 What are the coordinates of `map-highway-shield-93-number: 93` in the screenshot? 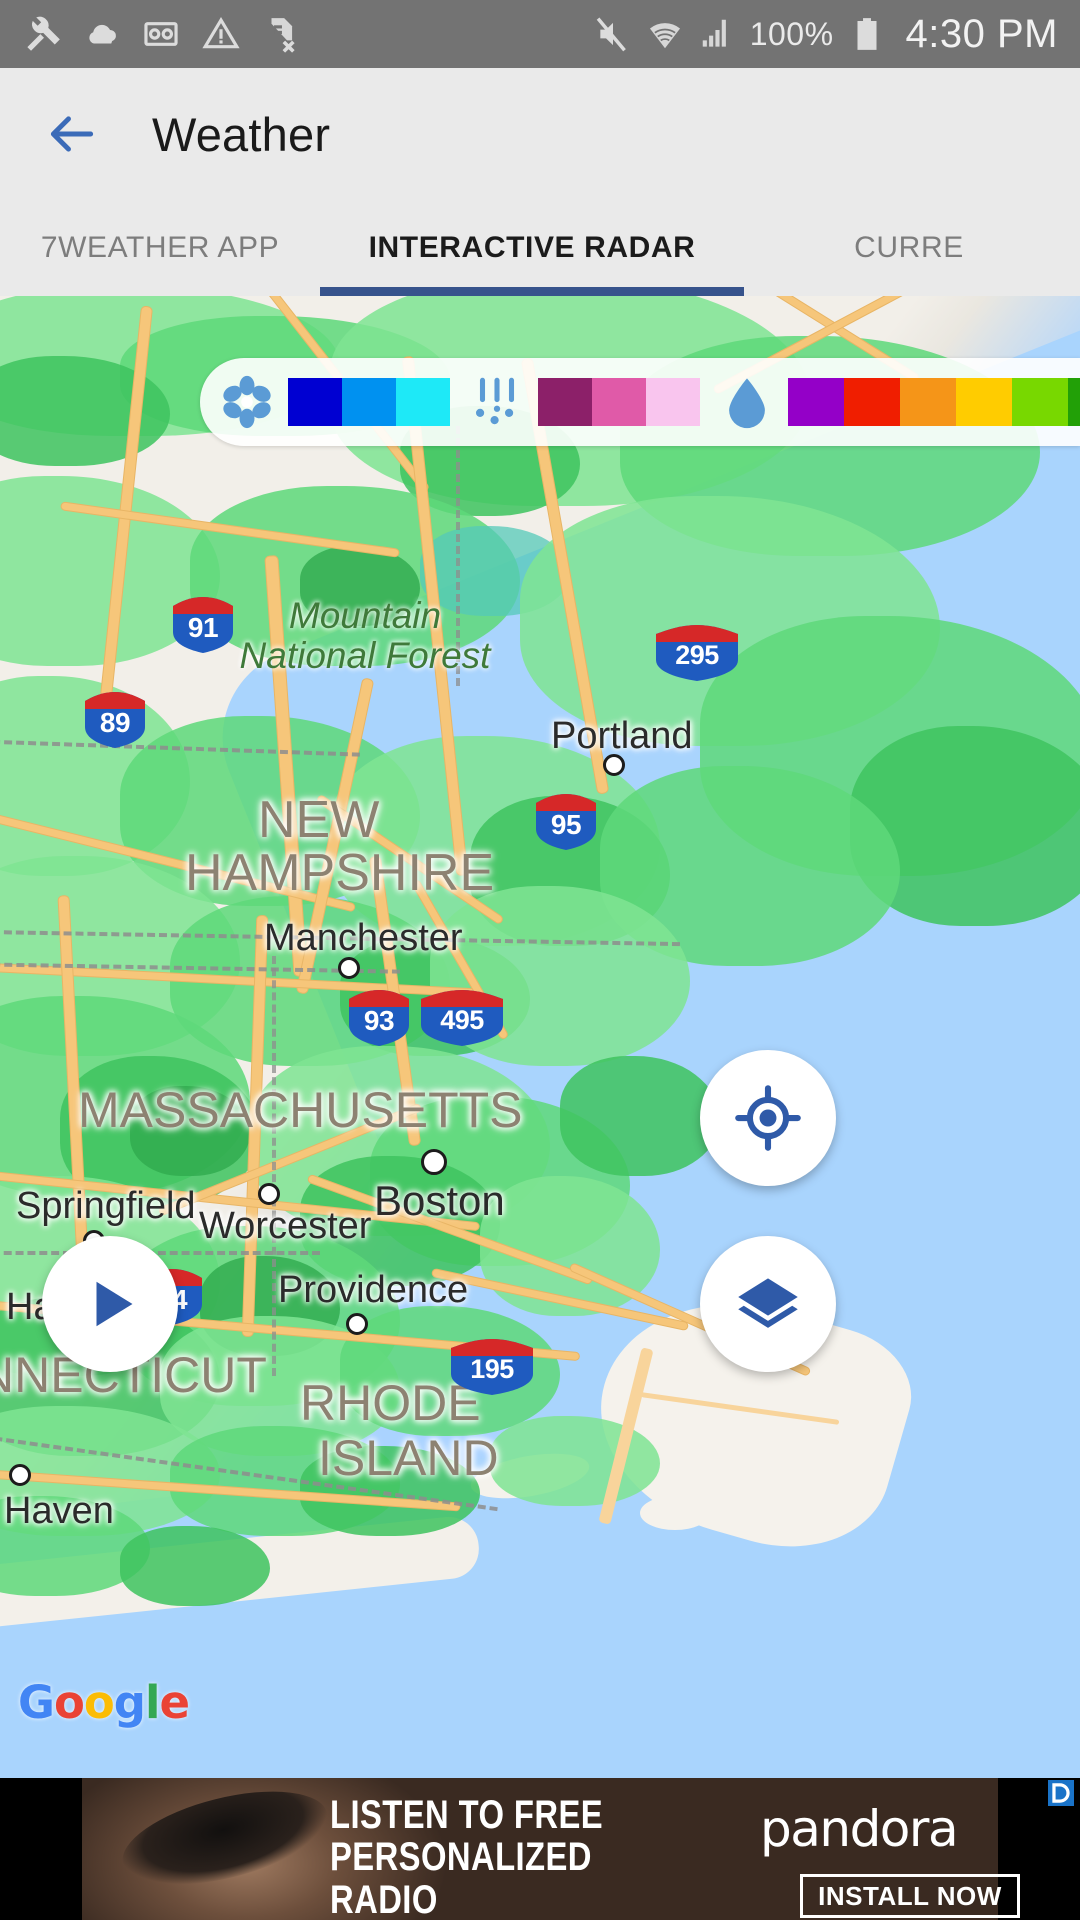 It's located at (379, 1020).